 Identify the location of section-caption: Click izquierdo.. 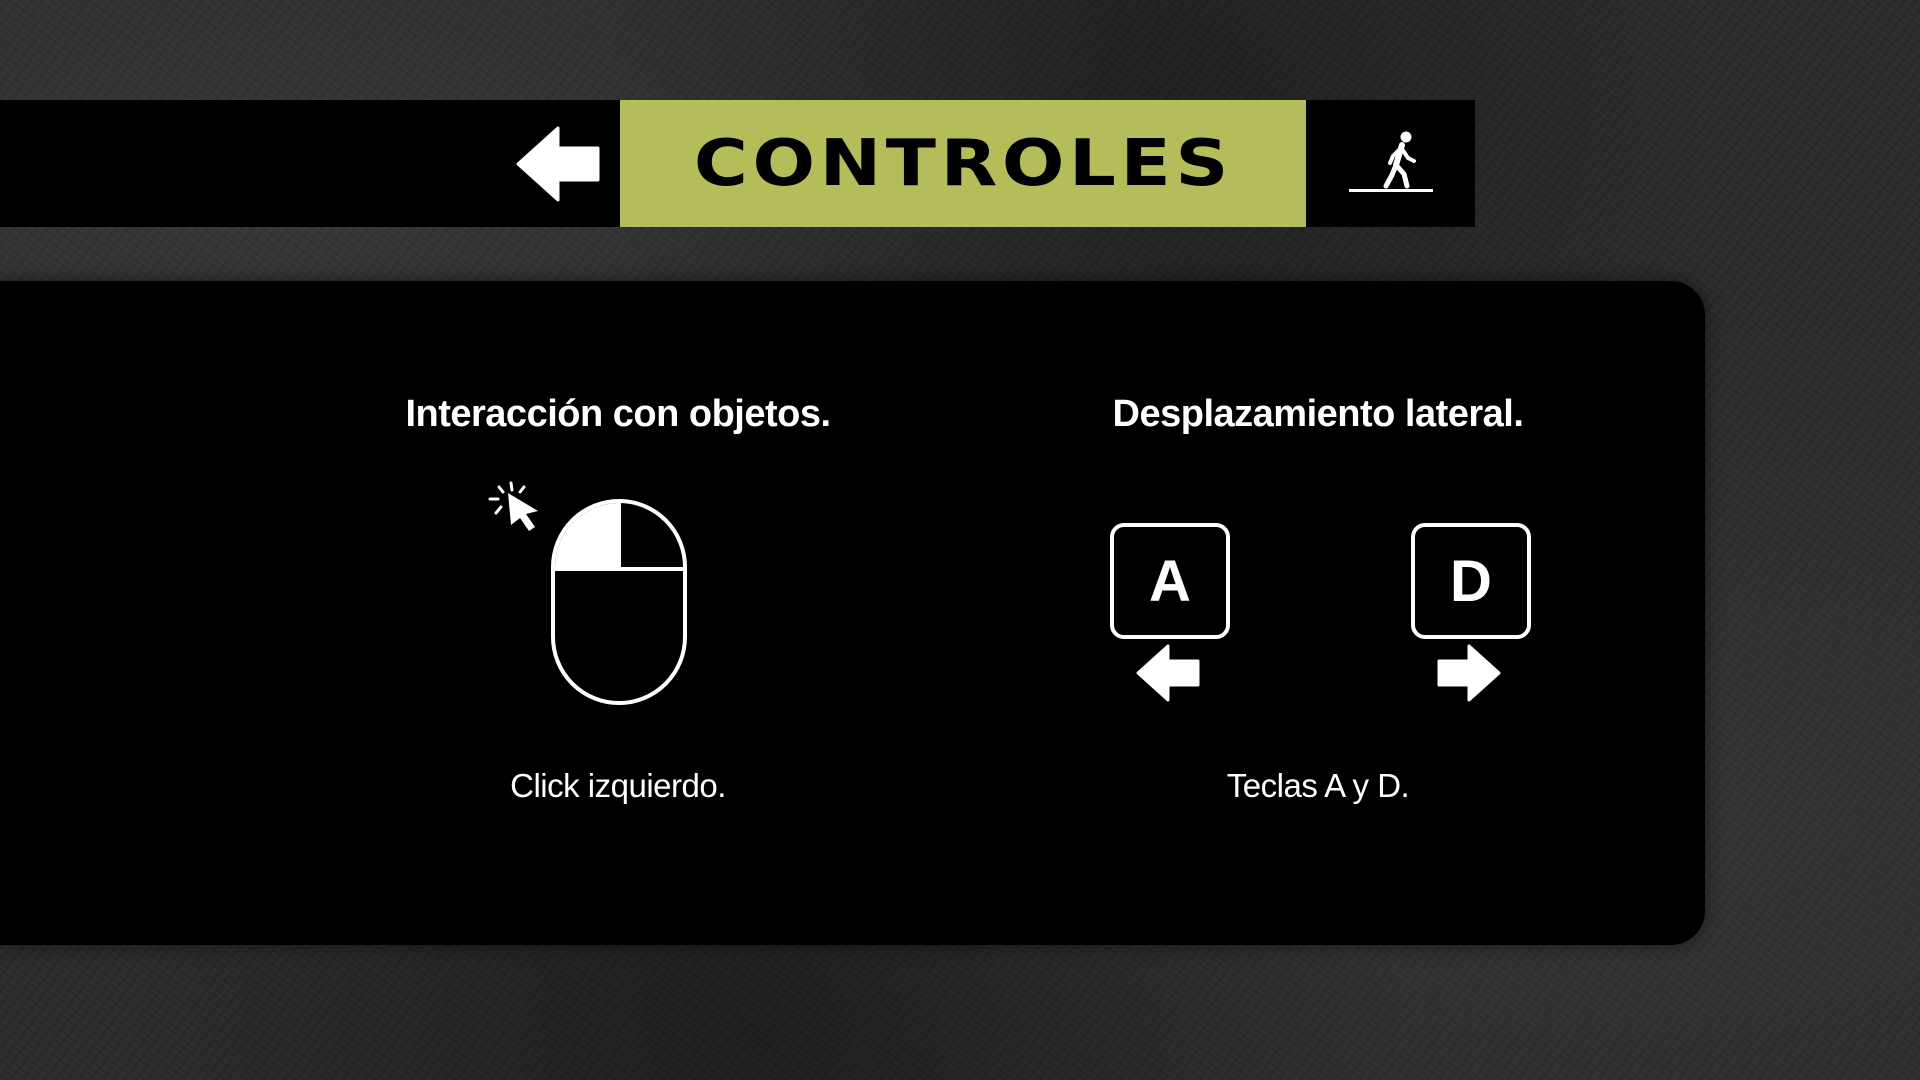
(618, 785).